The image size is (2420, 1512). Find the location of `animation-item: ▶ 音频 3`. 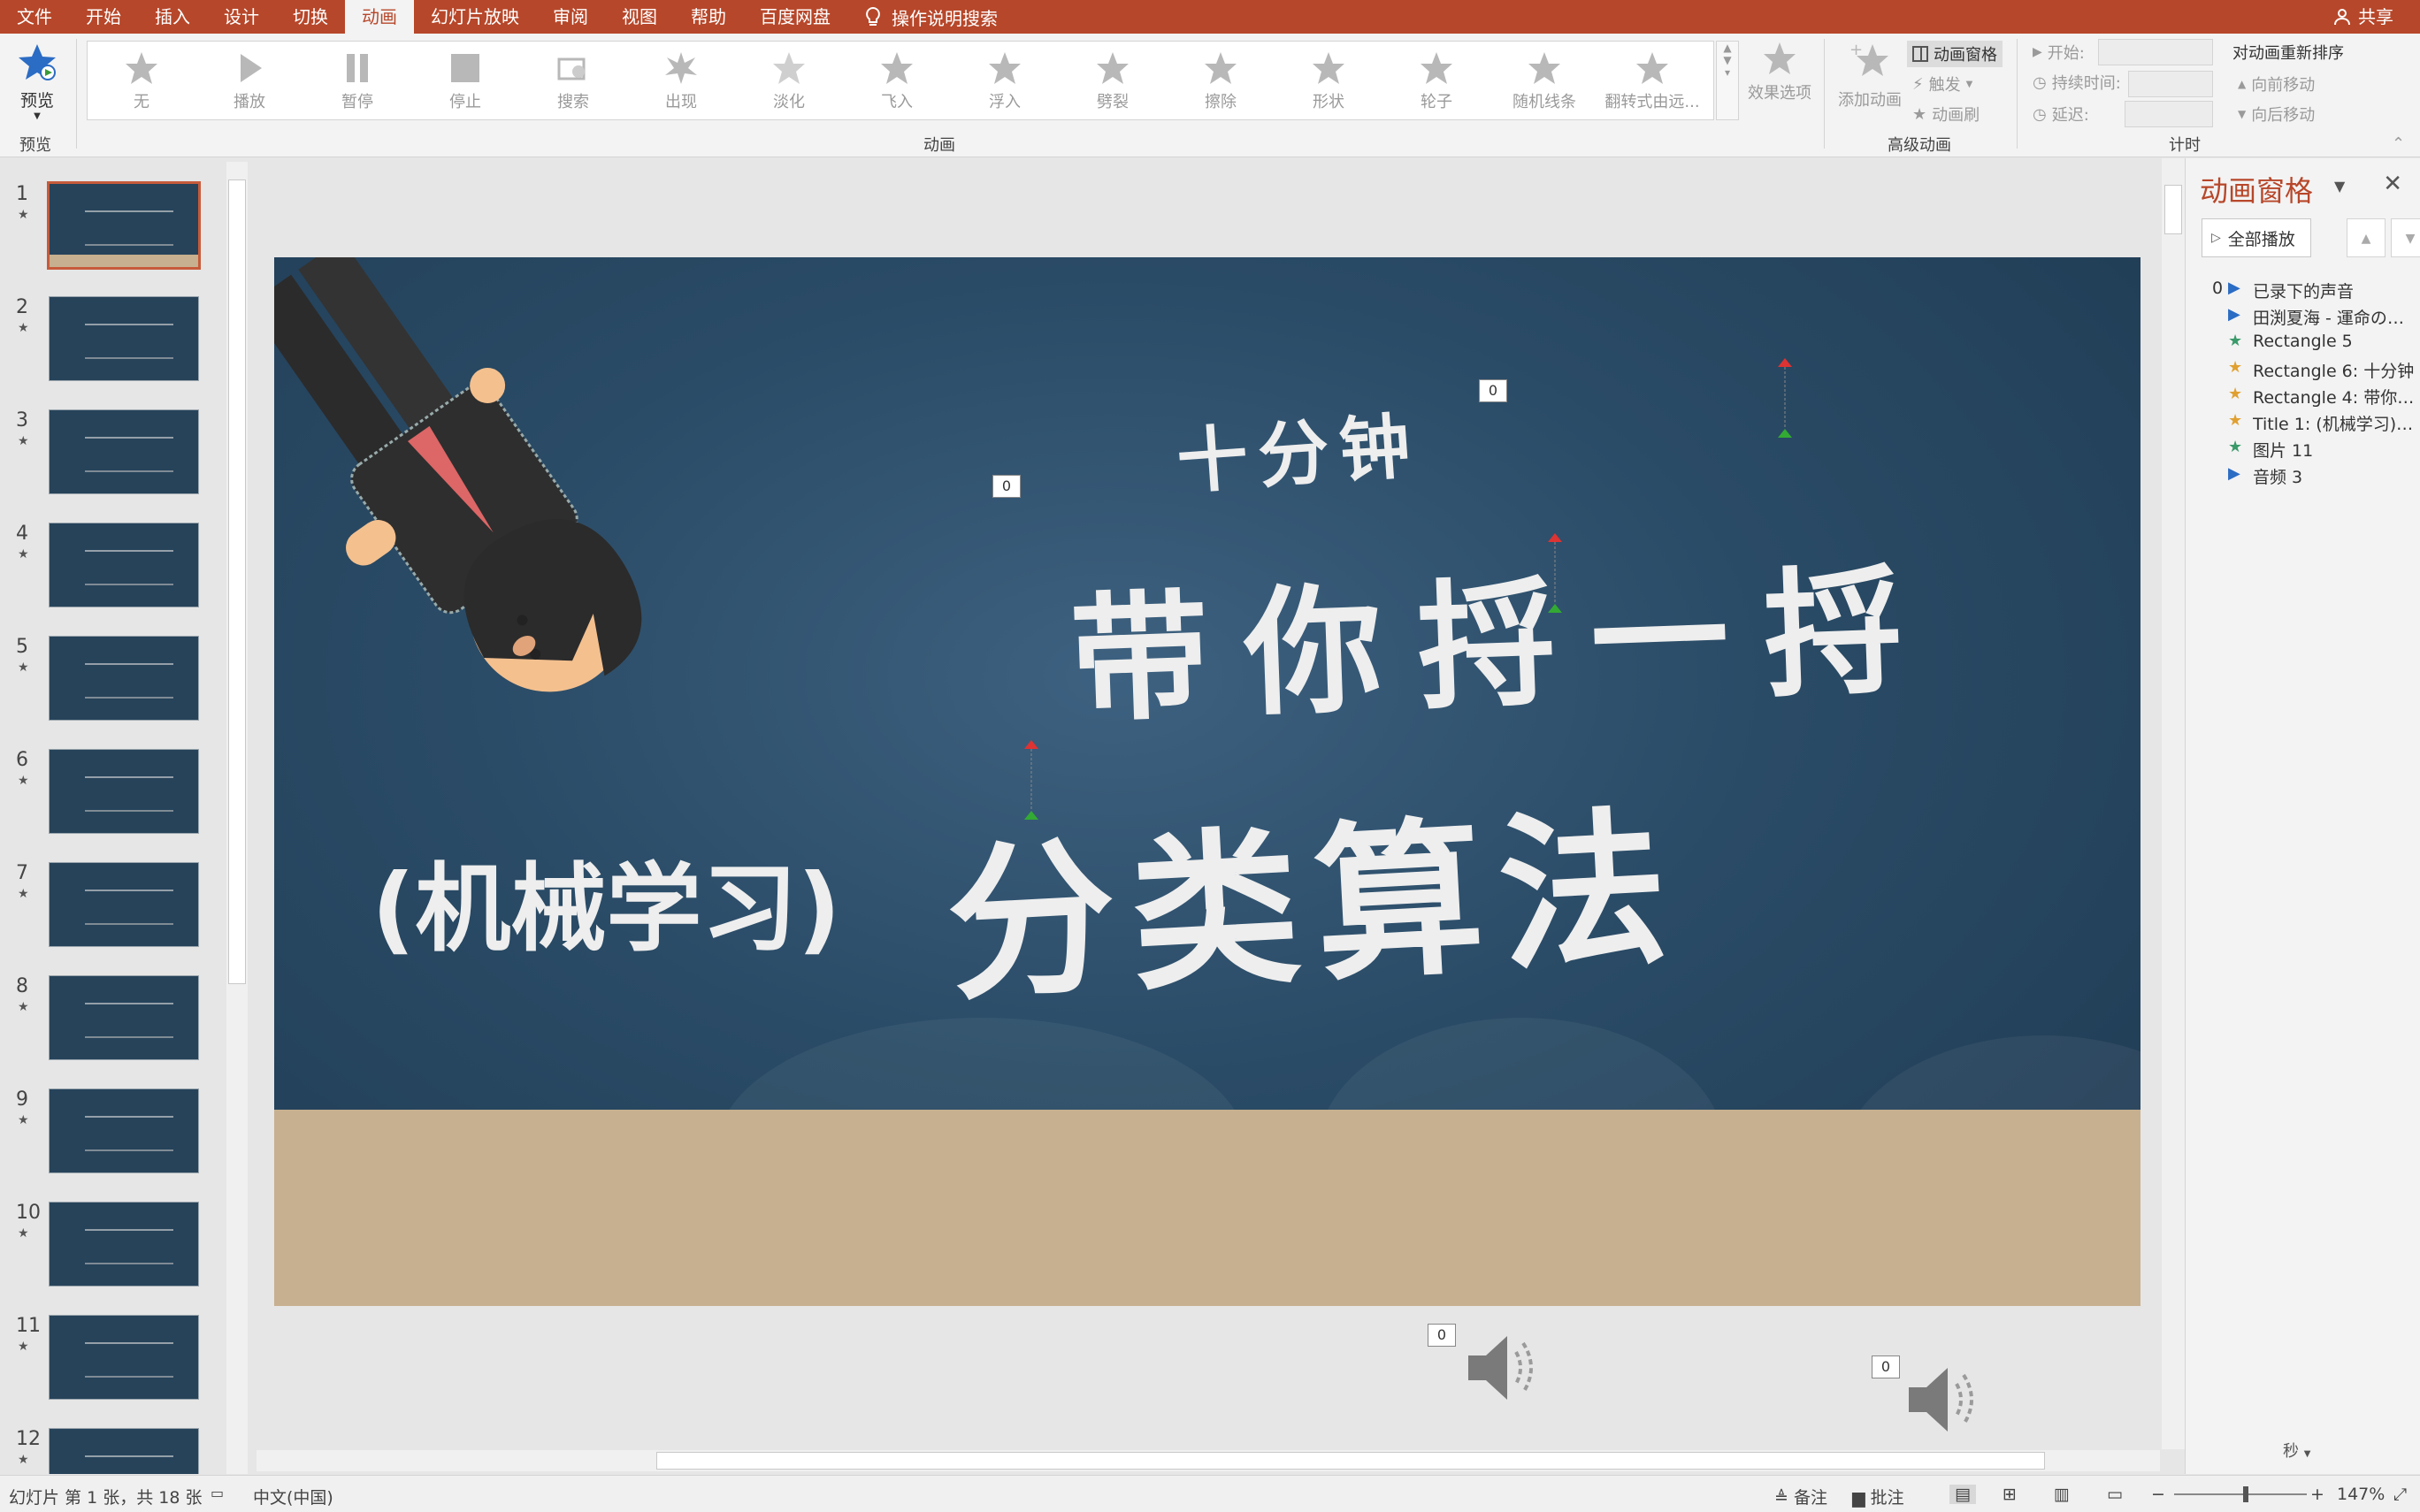

animation-item: ▶ 音频 3 is located at coordinates (2303, 474).